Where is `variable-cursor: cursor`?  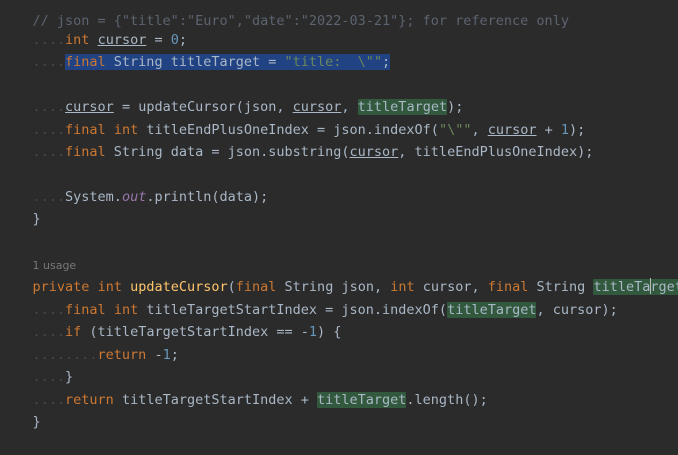 variable-cursor: cursor is located at coordinates (374, 152).